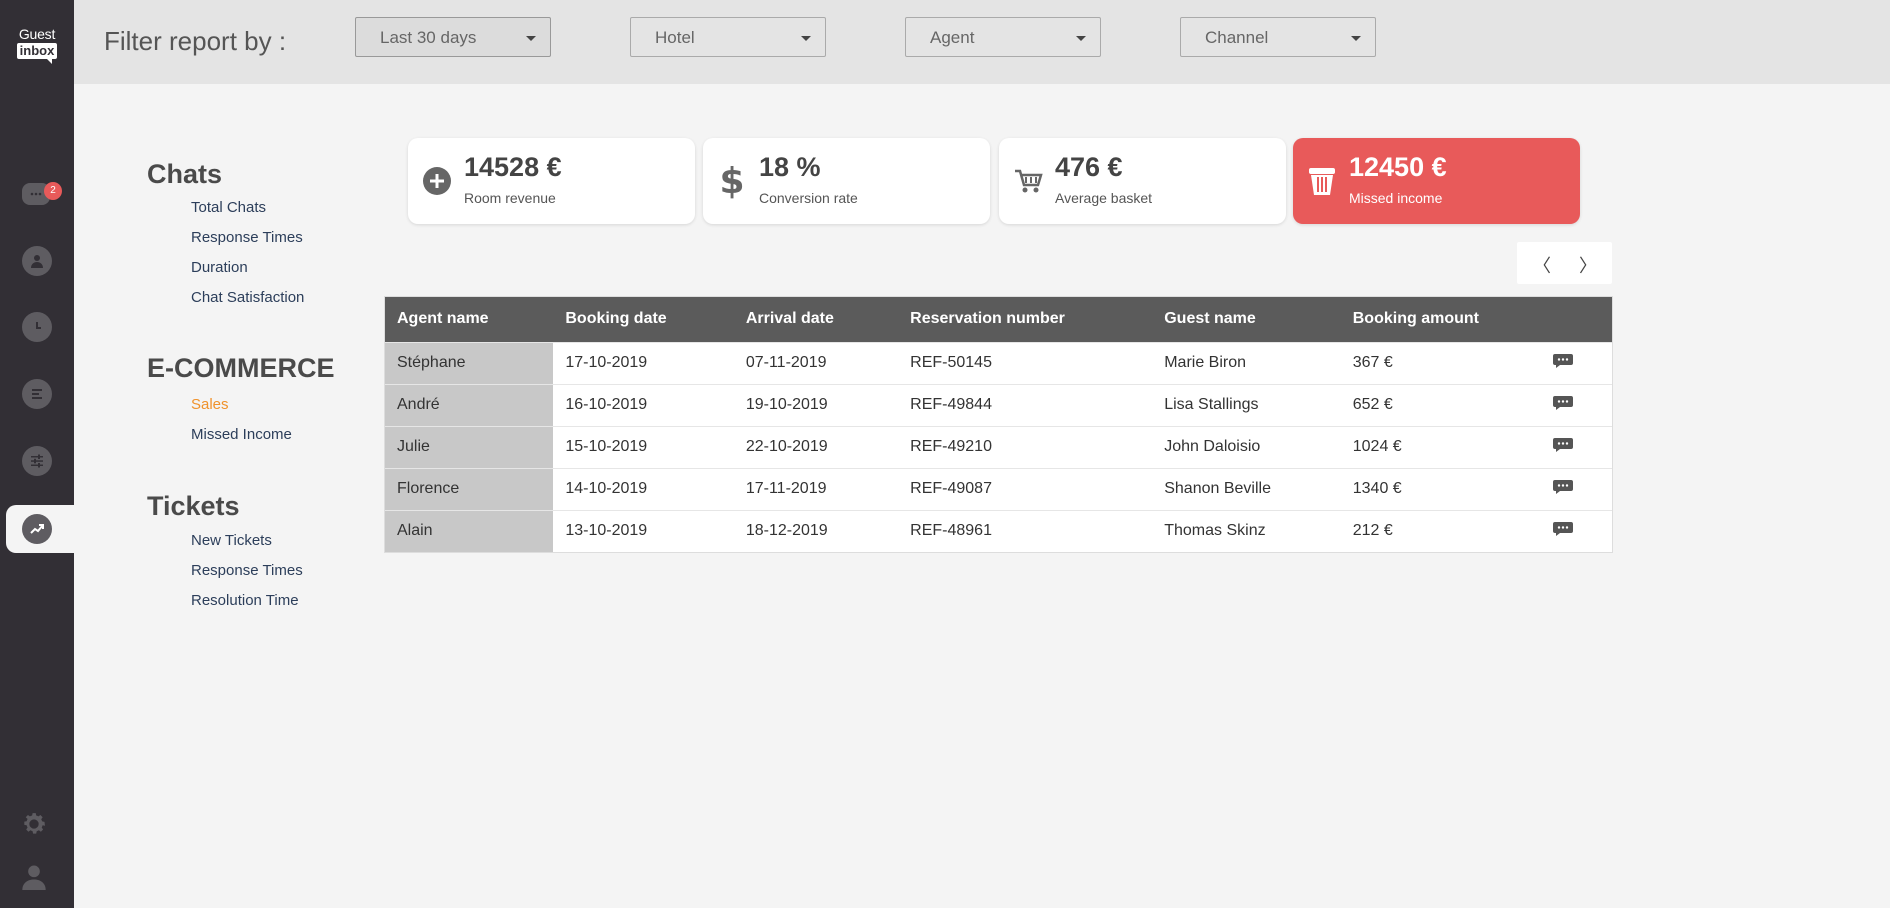 The width and height of the screenshot is (1890, 908). Describe the element at coordinates (185, 174) in the screenshot. I see `menu-section-chats: Chats` at that location.